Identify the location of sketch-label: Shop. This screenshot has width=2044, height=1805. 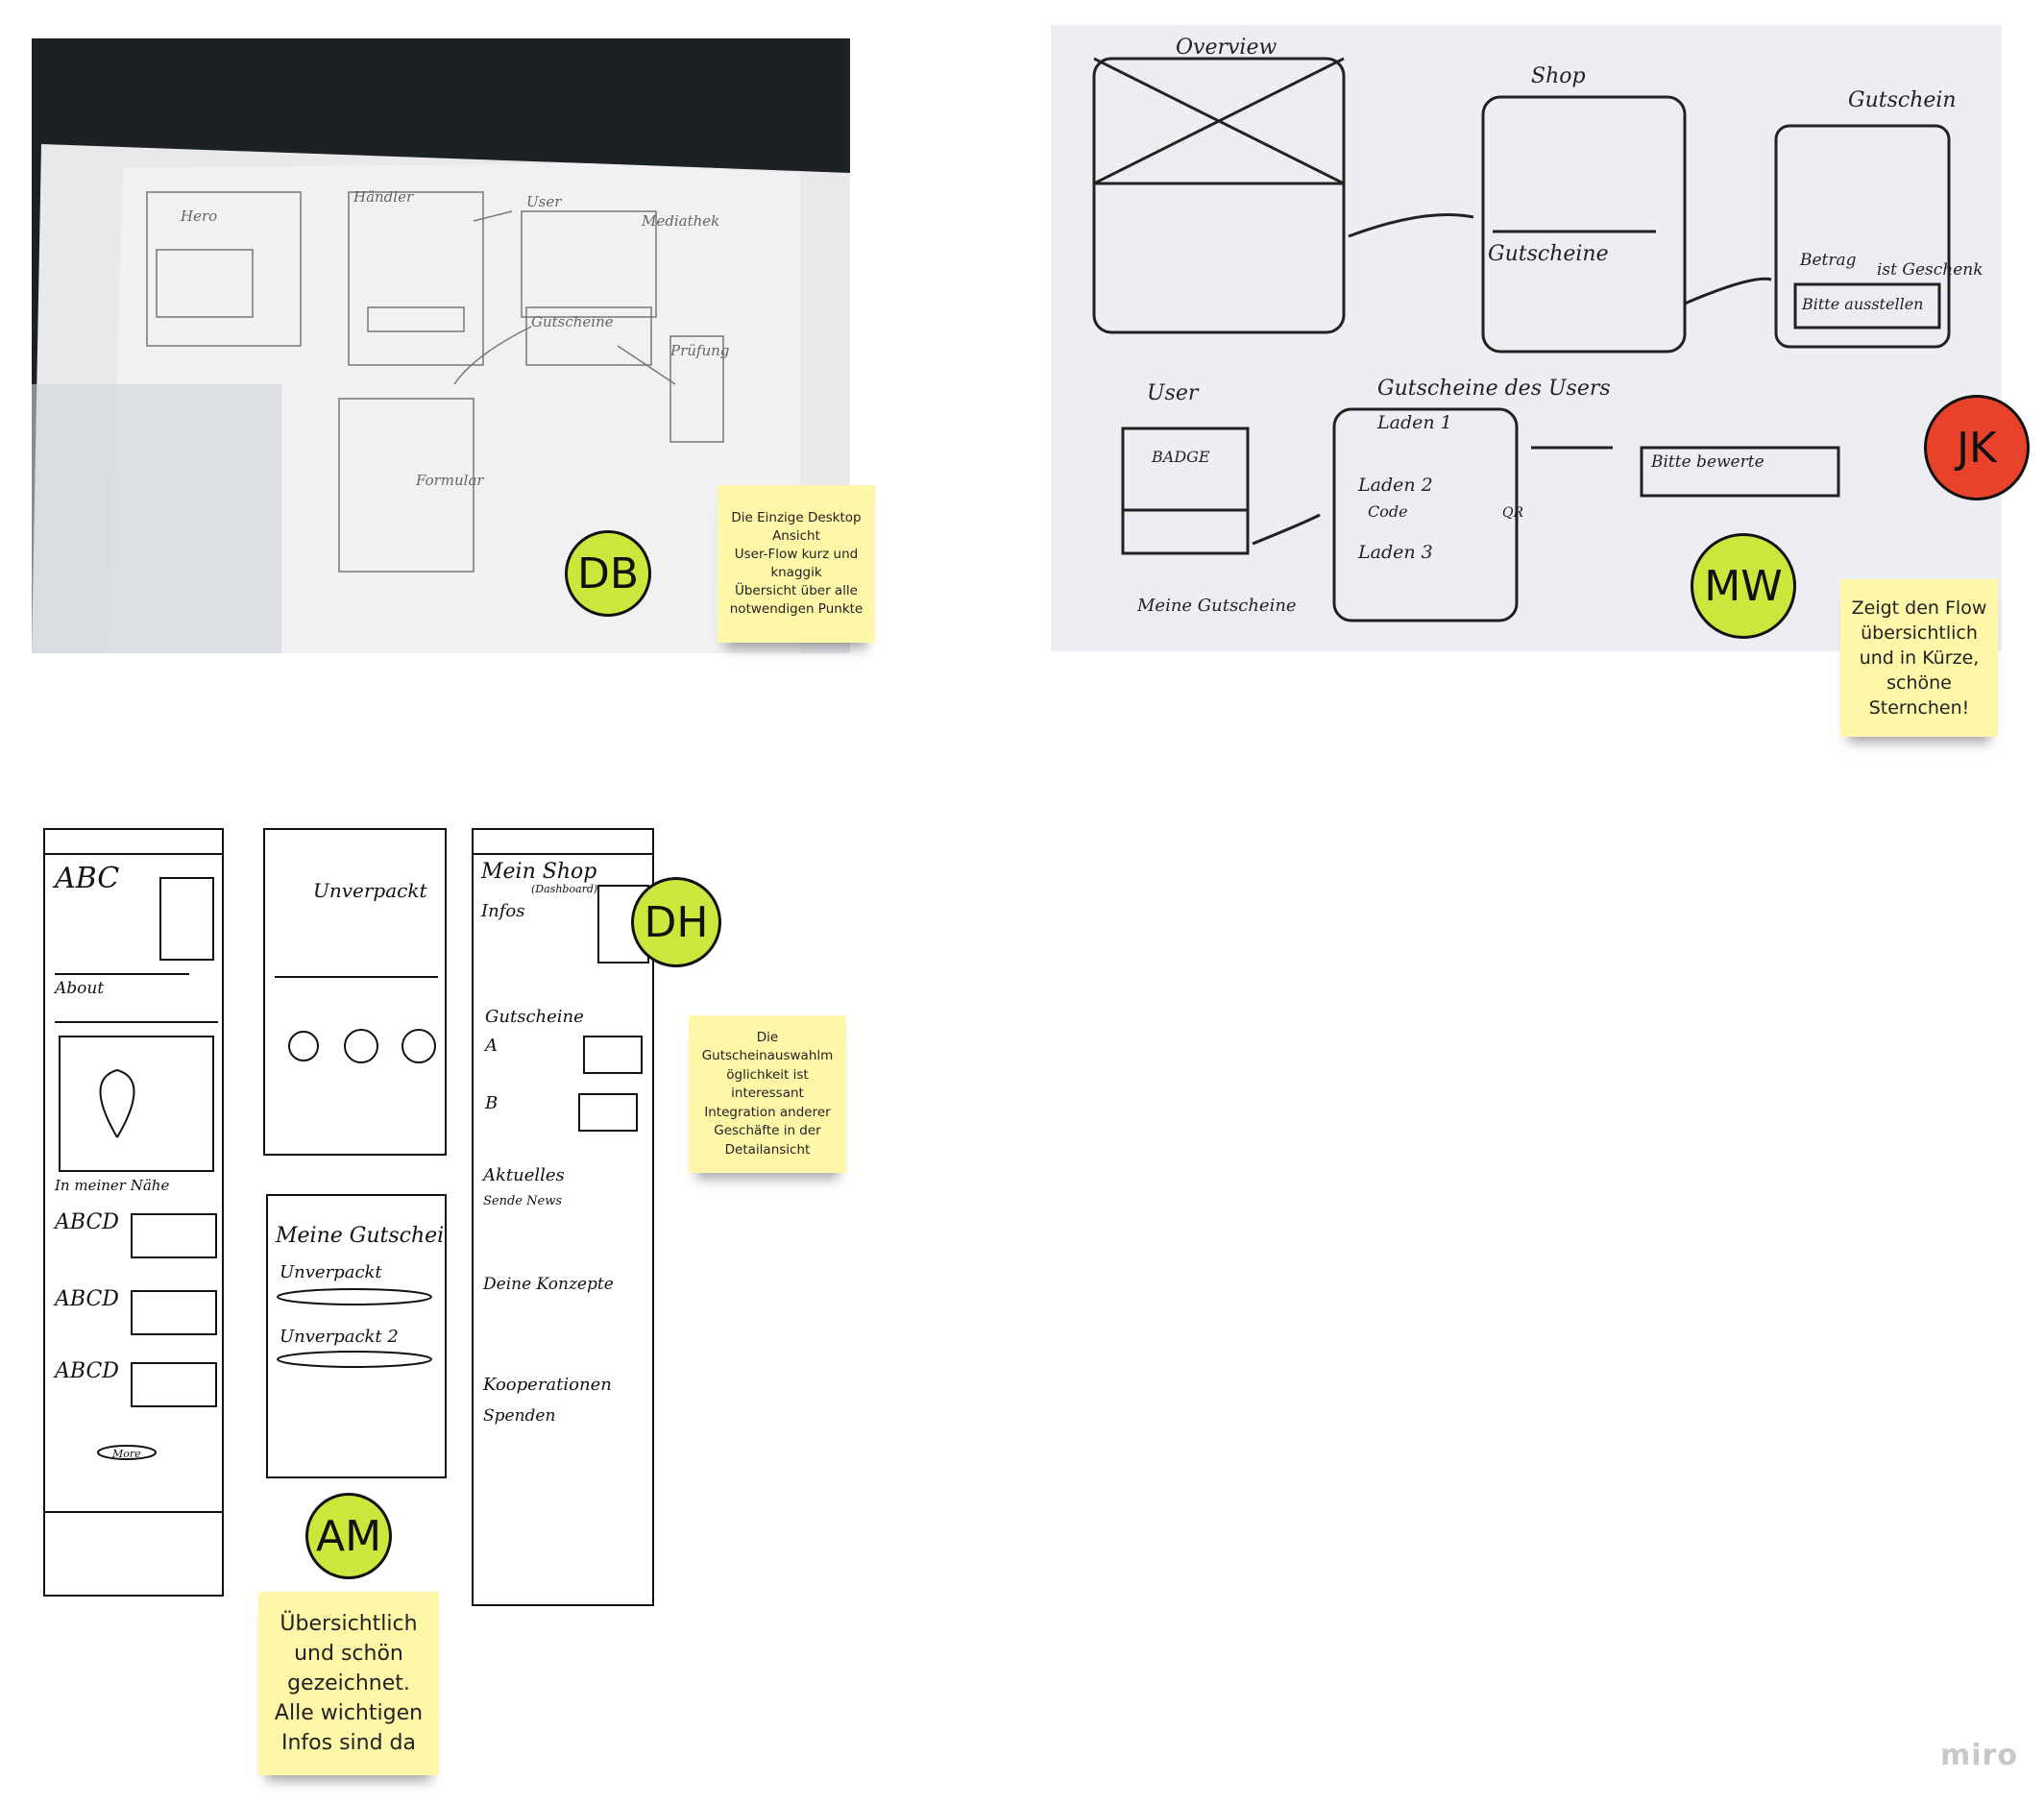
(1558, 76).